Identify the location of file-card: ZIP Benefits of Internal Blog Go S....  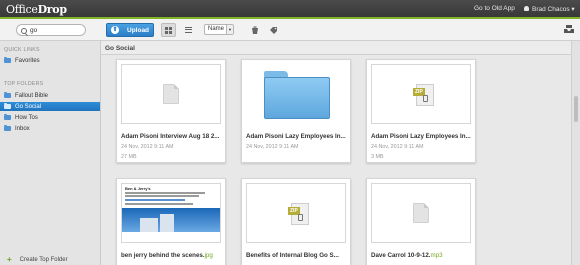
(296, 221).